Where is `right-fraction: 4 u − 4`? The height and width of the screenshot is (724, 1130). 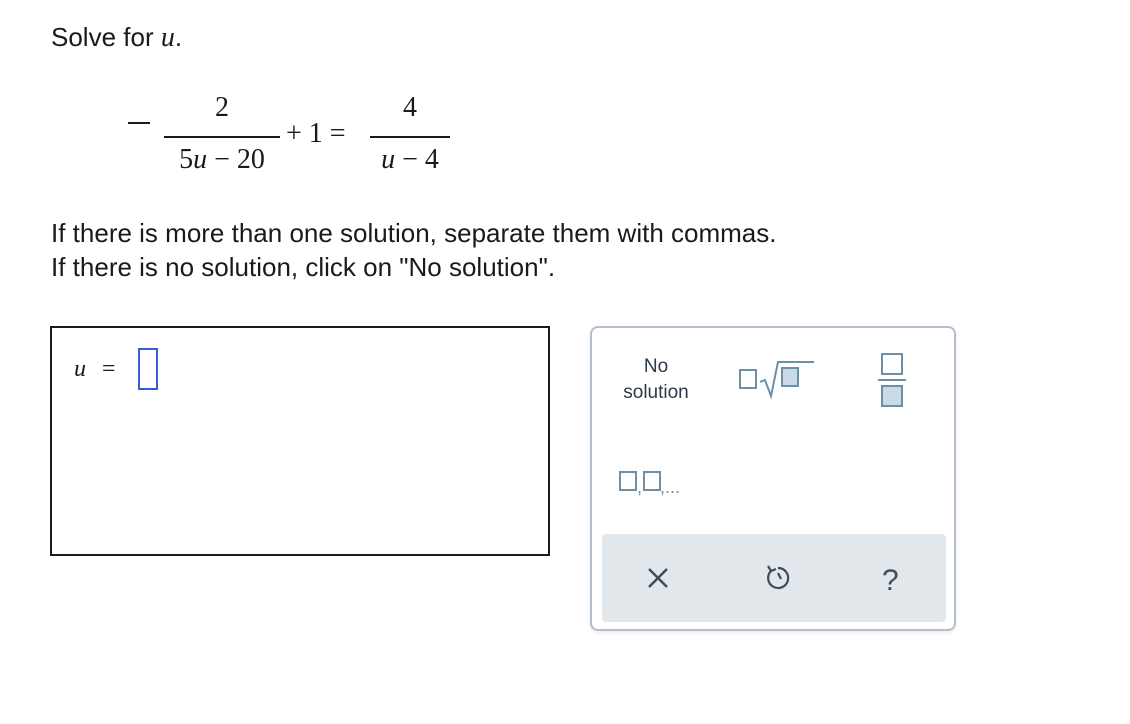
right-fraction: 4 u − 4 is located at coordinates (410, 137).